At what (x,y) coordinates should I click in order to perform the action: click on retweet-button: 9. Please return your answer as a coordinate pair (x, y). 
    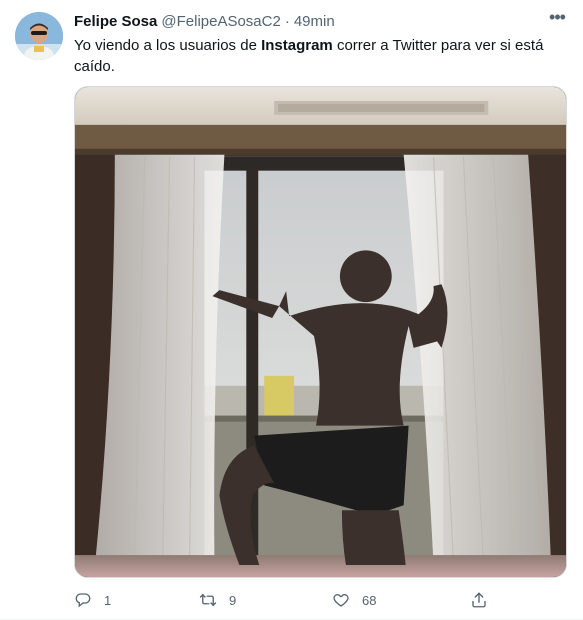
    Looking at the image, I should click on (217, 600).